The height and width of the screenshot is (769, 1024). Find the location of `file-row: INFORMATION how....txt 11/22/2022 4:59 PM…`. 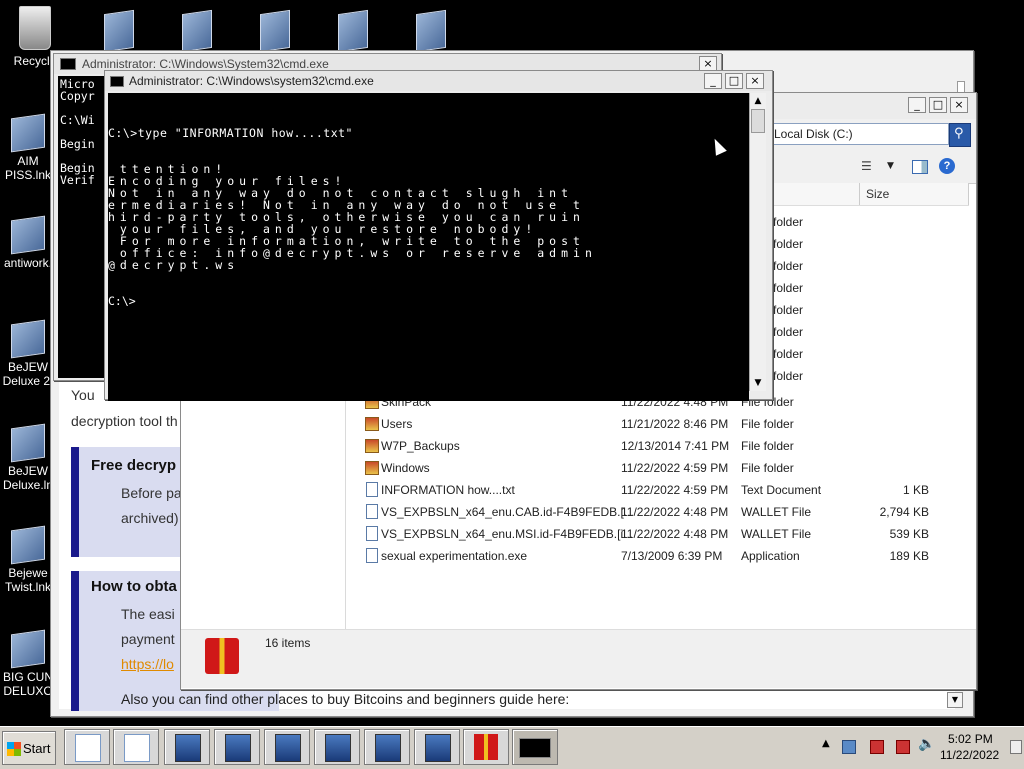

file-row: INFORMATION how....txt 11/22/2022 4:59 PM… is located at coordinates (650, 490).